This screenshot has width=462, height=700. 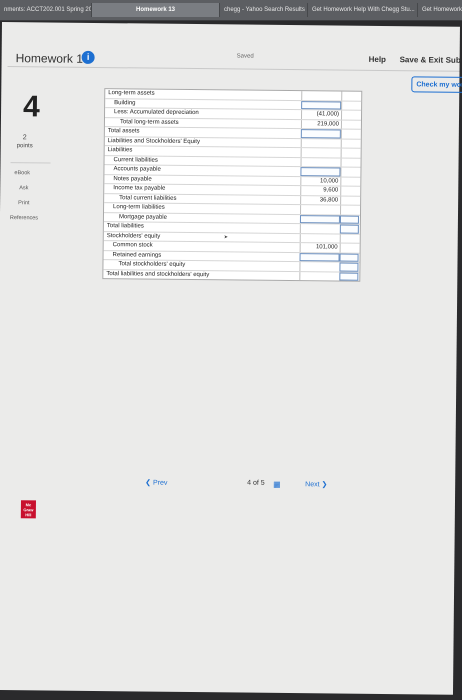 I want to click on row-label: Long-term assets, so click(x=131, y=93).